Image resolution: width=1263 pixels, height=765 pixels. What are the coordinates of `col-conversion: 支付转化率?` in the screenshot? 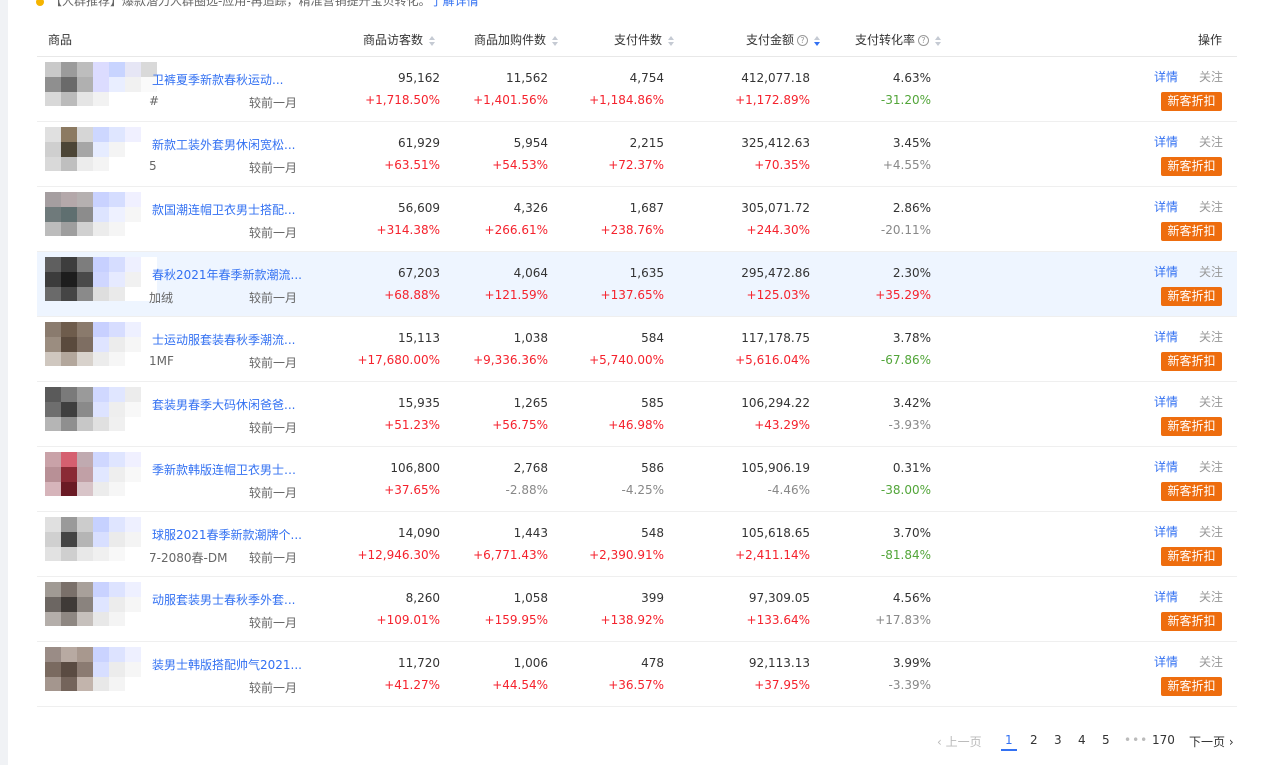 It's located at (898, 39).